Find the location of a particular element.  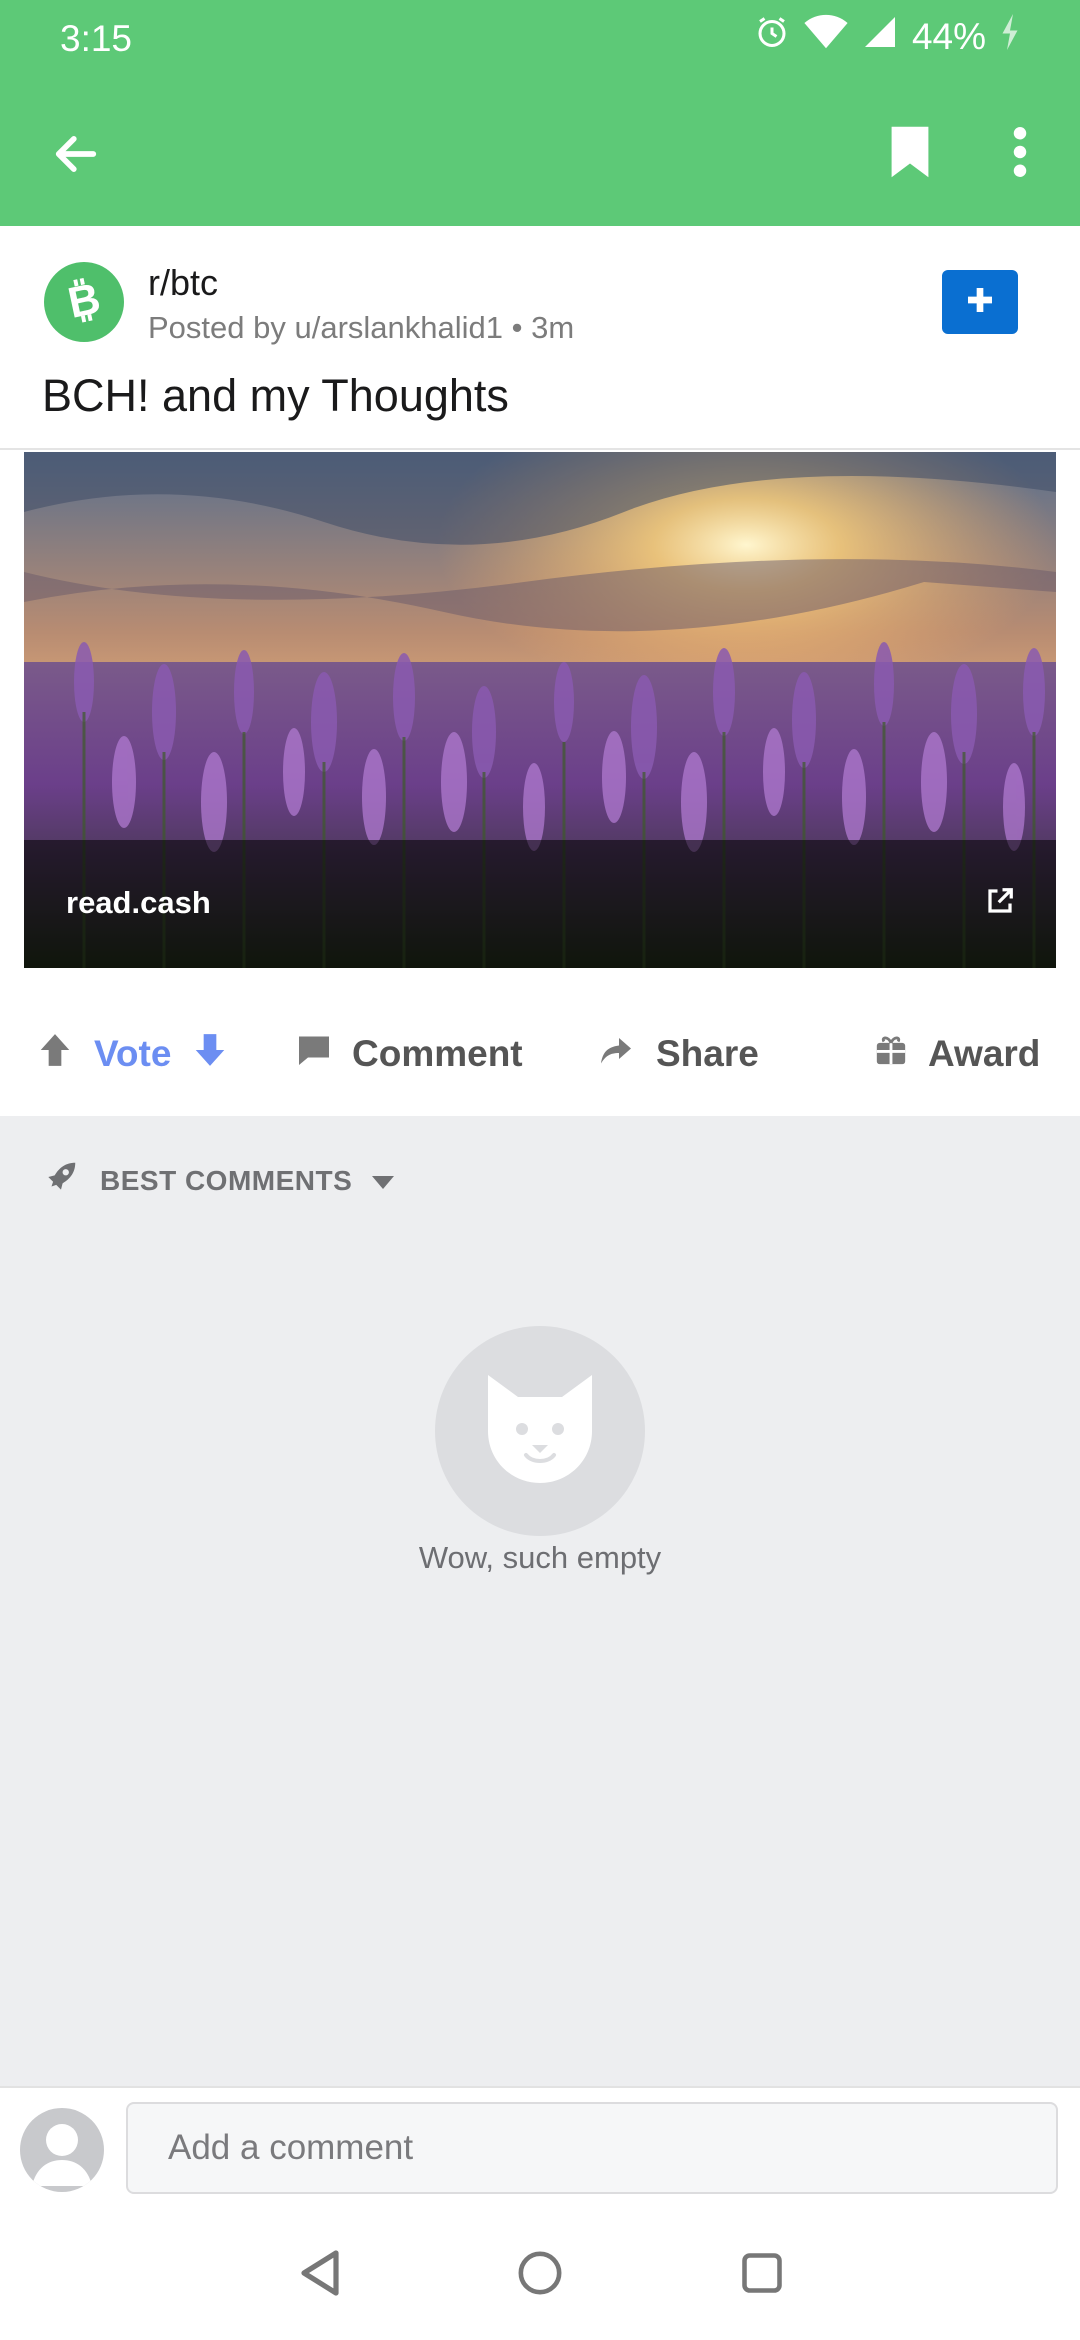

status-icons: 44% is located at coordinates (887, 36).